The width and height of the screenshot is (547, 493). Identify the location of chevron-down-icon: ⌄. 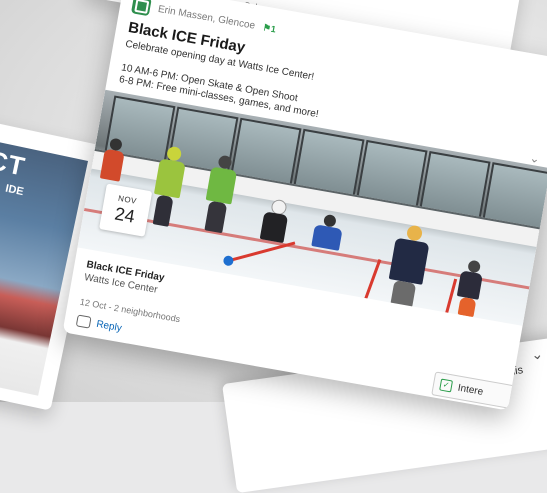
(537, 354).